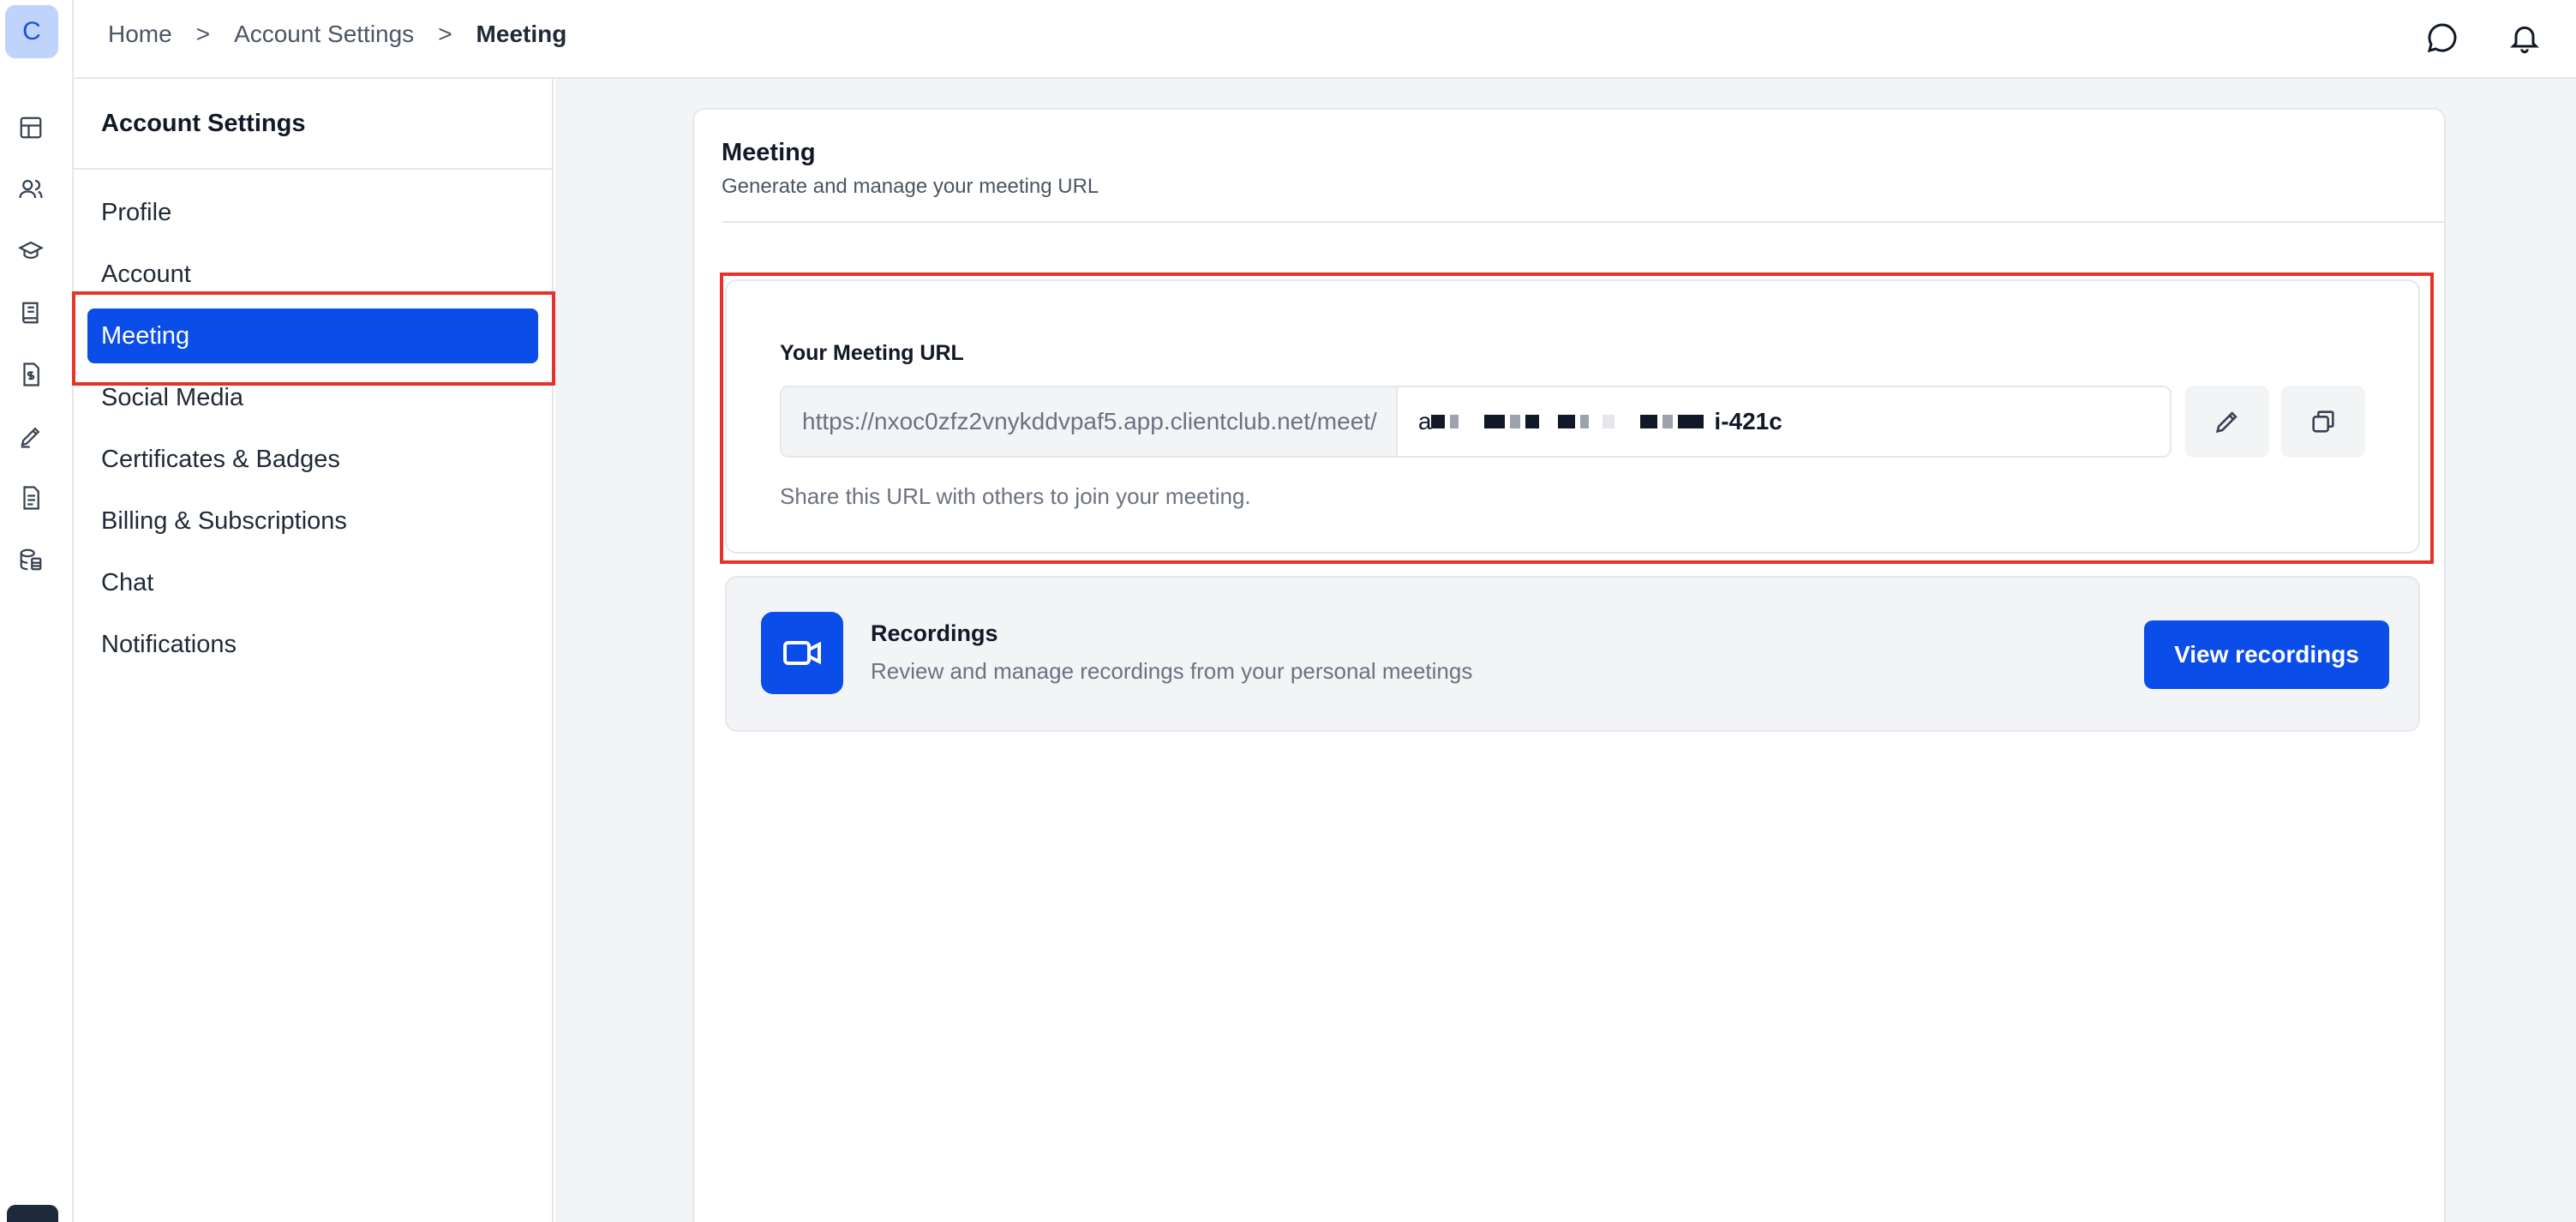 The width and height of the screenshot is (2576, 1222). What do you see at coordinates (203, 123) in the screenshot?
I see `sidebar-title: Account Settings` at bounding box center [203, 123].